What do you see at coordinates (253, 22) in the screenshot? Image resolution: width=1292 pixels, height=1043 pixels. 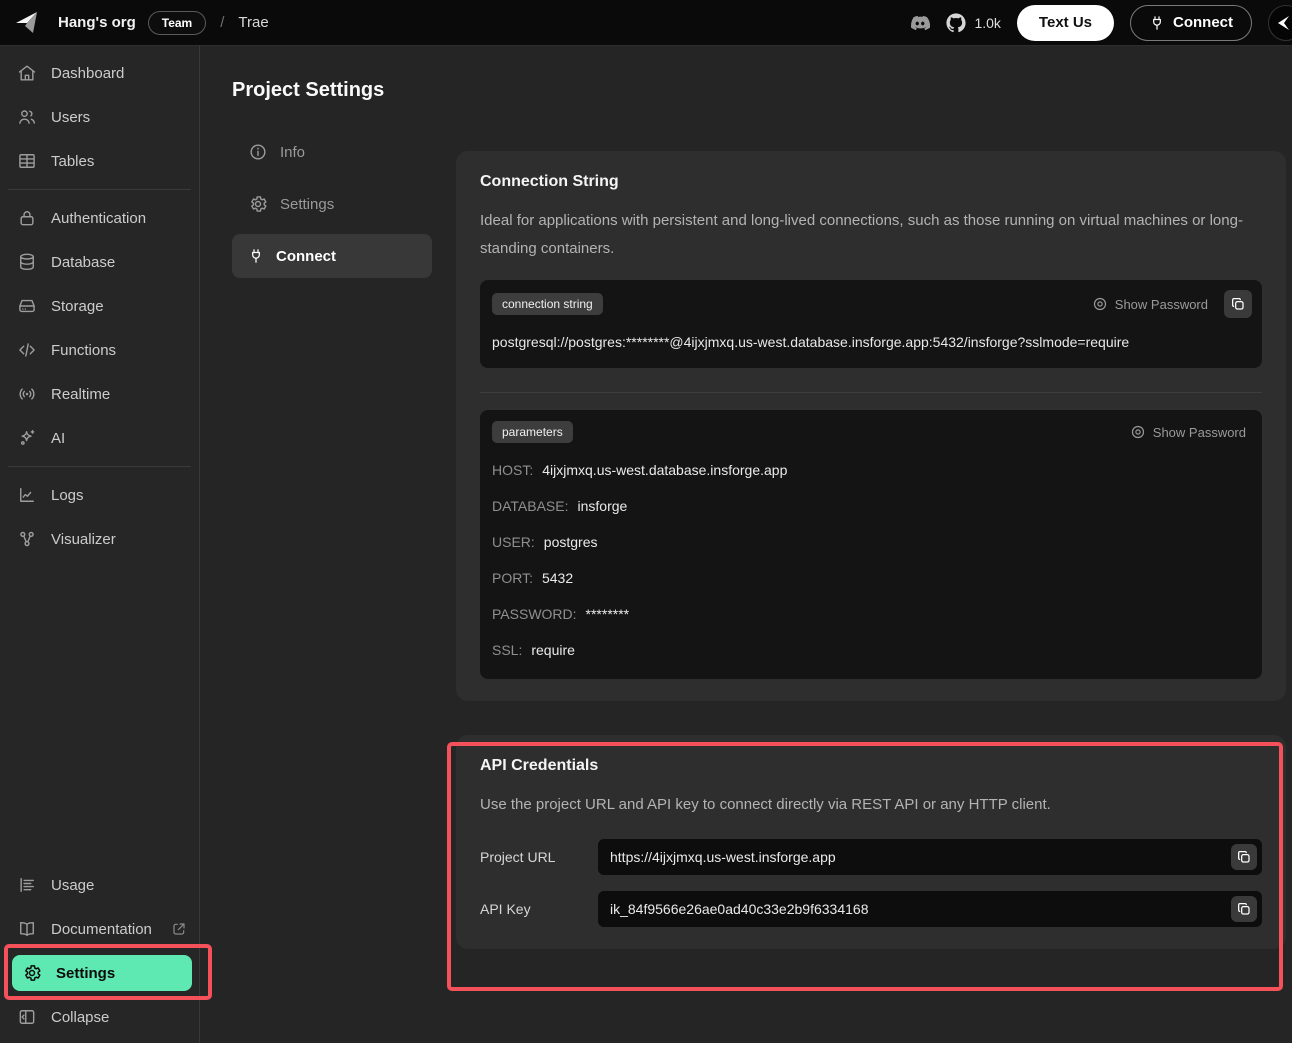 I see `breadcrumb-project: Trae` at bounding box center [253, 22].